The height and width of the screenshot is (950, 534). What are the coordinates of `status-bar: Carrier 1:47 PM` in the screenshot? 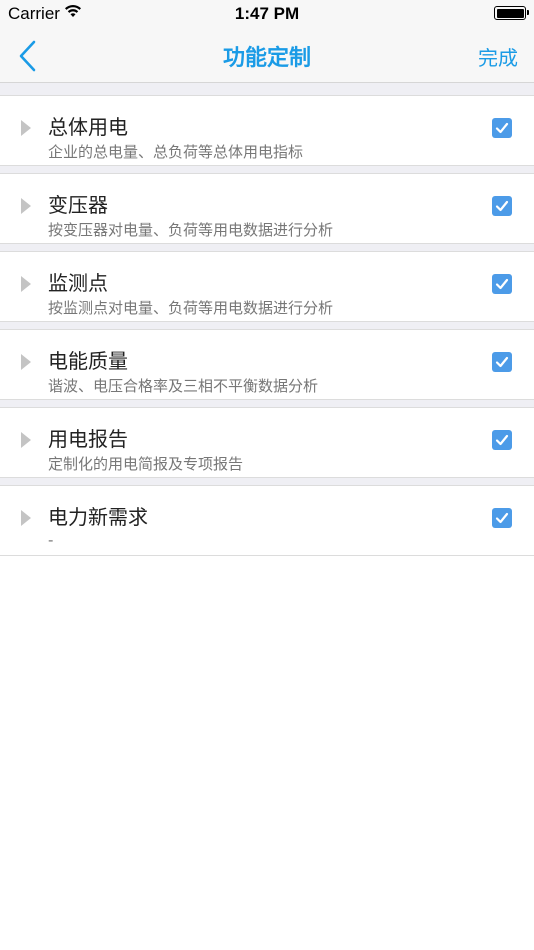 It's located at (267, 14).